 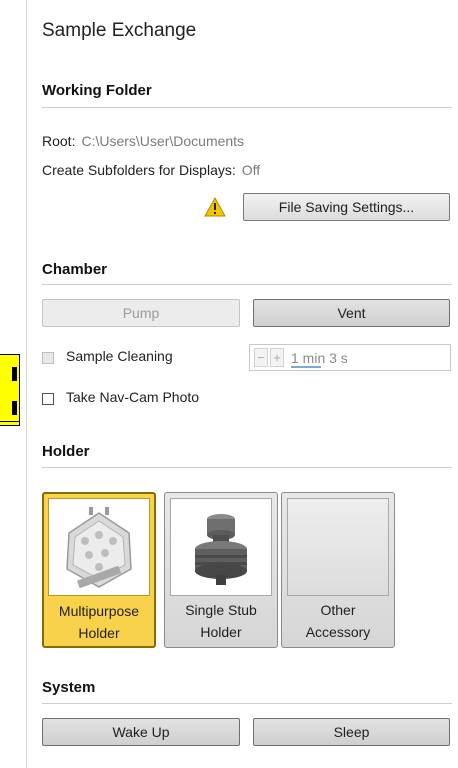 I want to click on system-heading: System, so click(x=69, y=687).